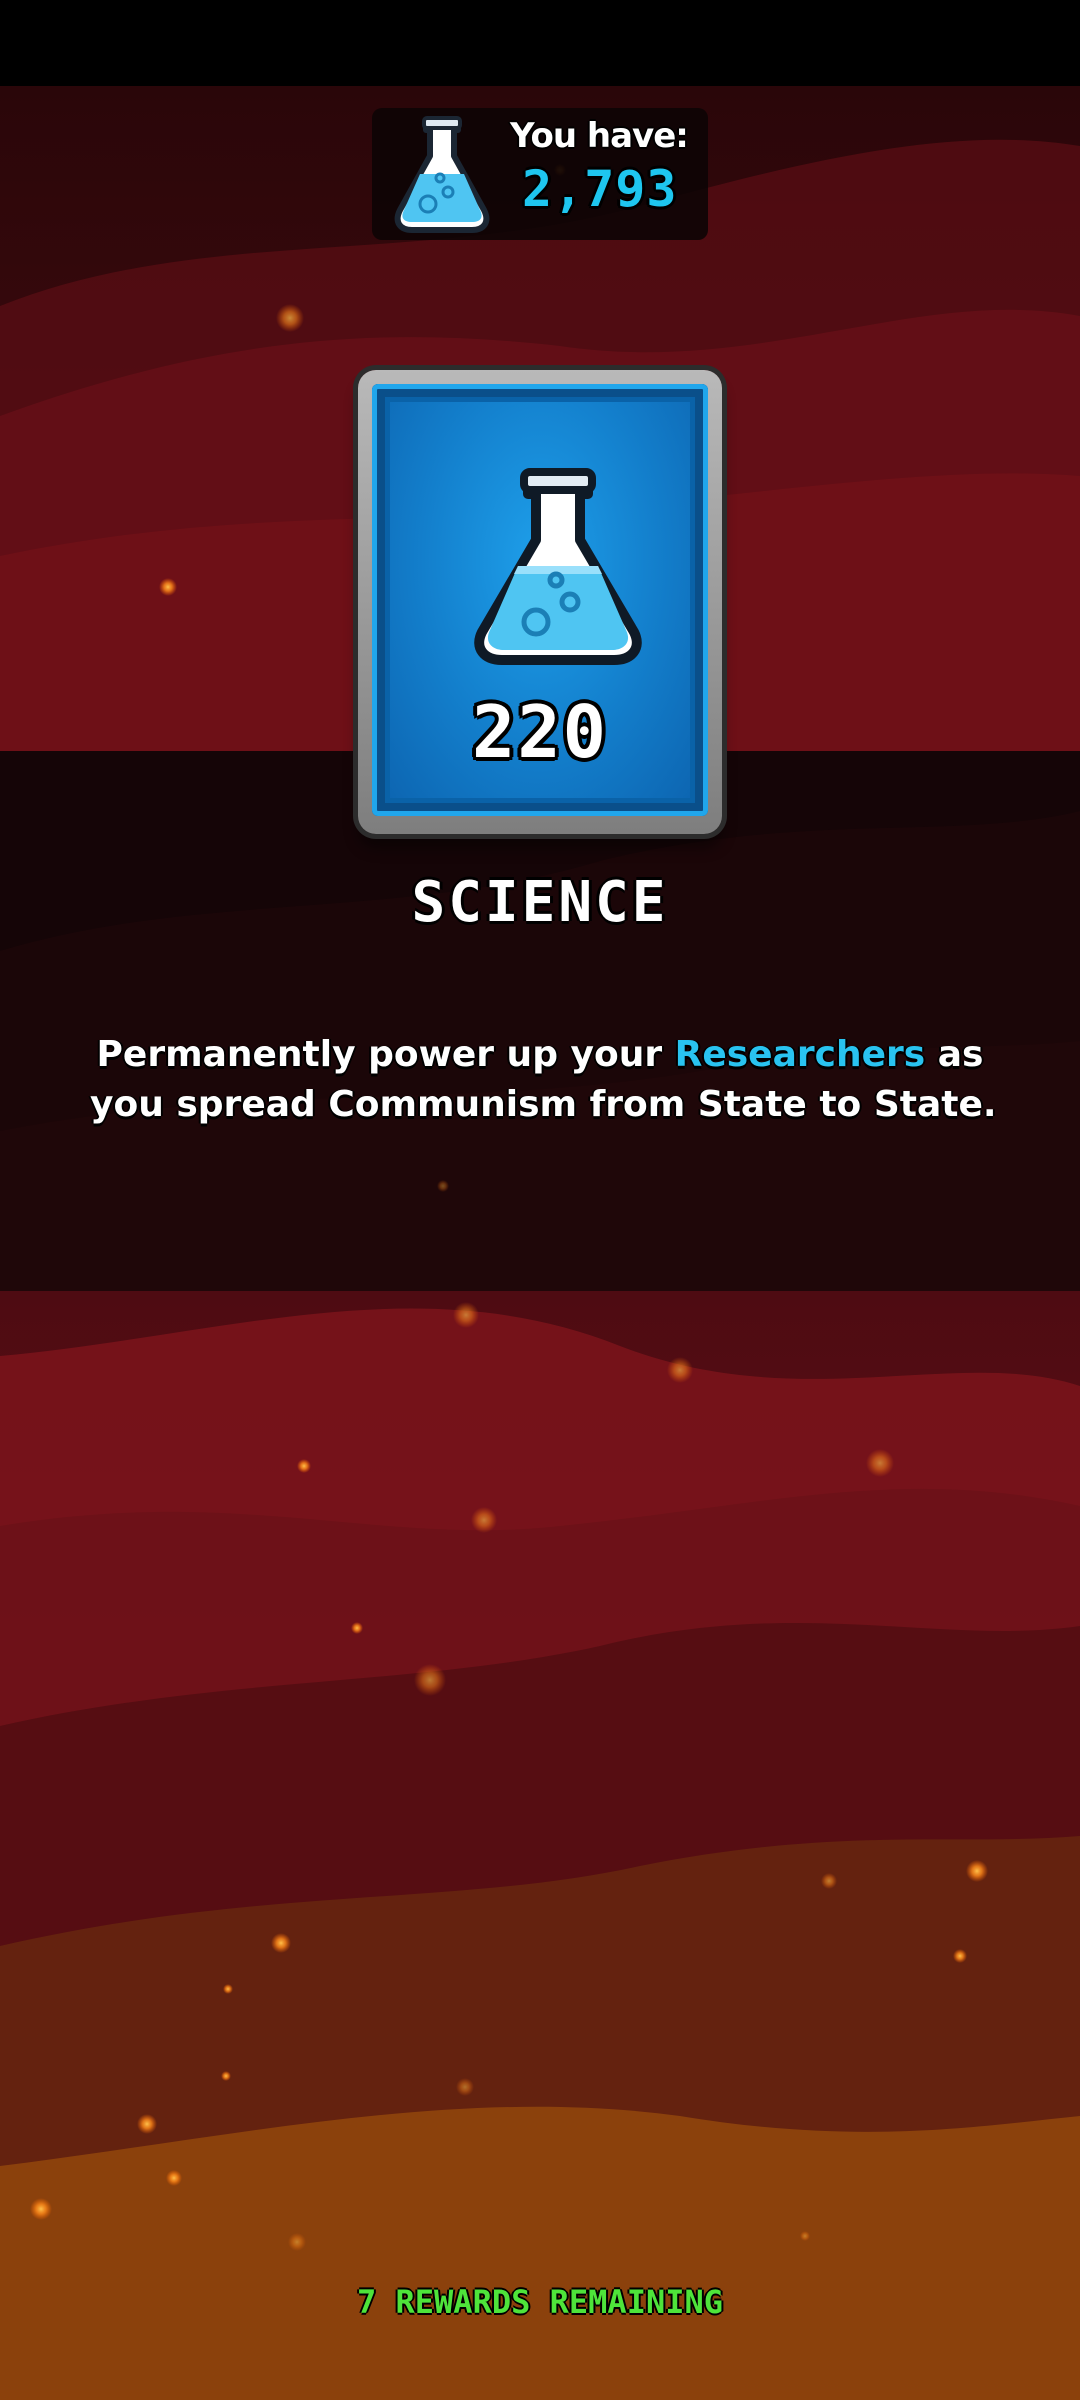  I want to click on currency-display: You have: 2,793, so click(540, 174).